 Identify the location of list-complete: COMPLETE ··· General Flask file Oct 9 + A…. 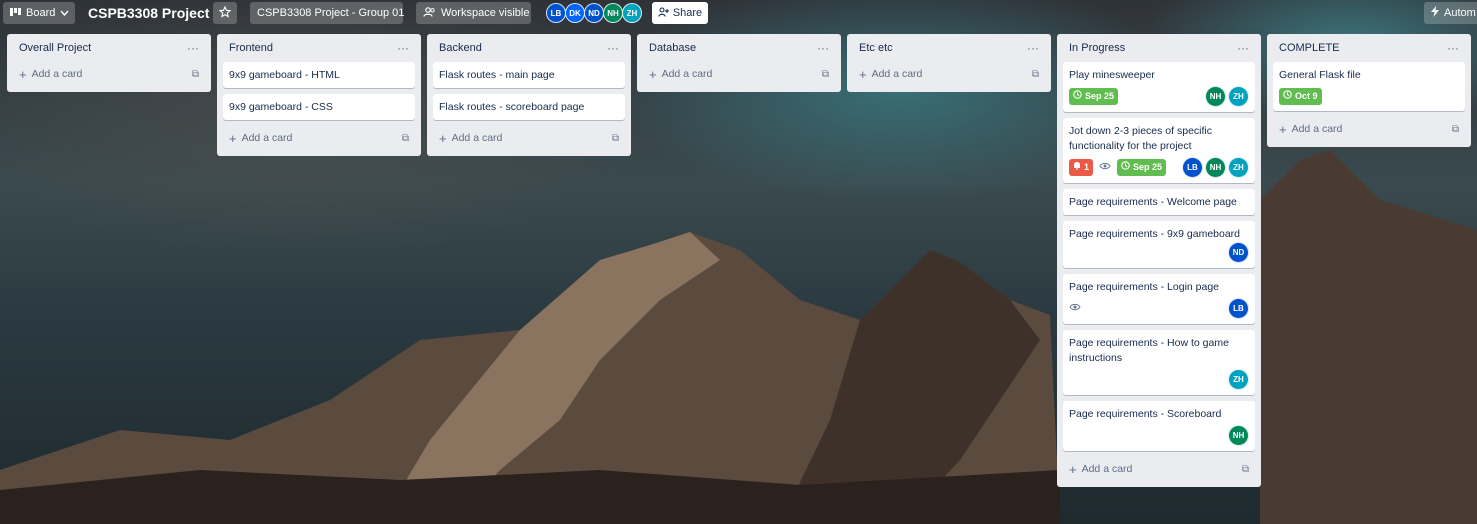
(1369, 90).